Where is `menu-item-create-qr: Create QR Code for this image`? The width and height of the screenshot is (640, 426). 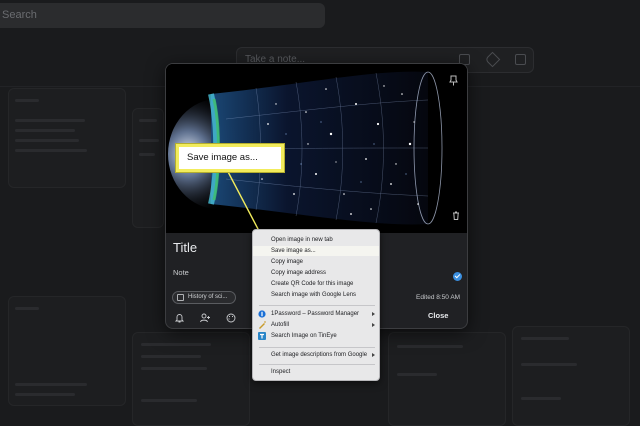
menu-item-create-qr: Create QR Code for this image is located at coordinates (316, 284).